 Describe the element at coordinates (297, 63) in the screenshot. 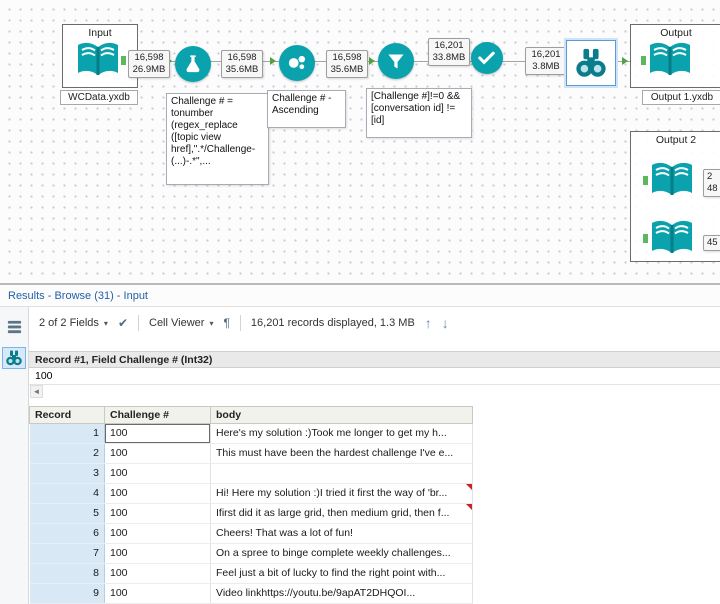

I see `sort-tool` at that location.